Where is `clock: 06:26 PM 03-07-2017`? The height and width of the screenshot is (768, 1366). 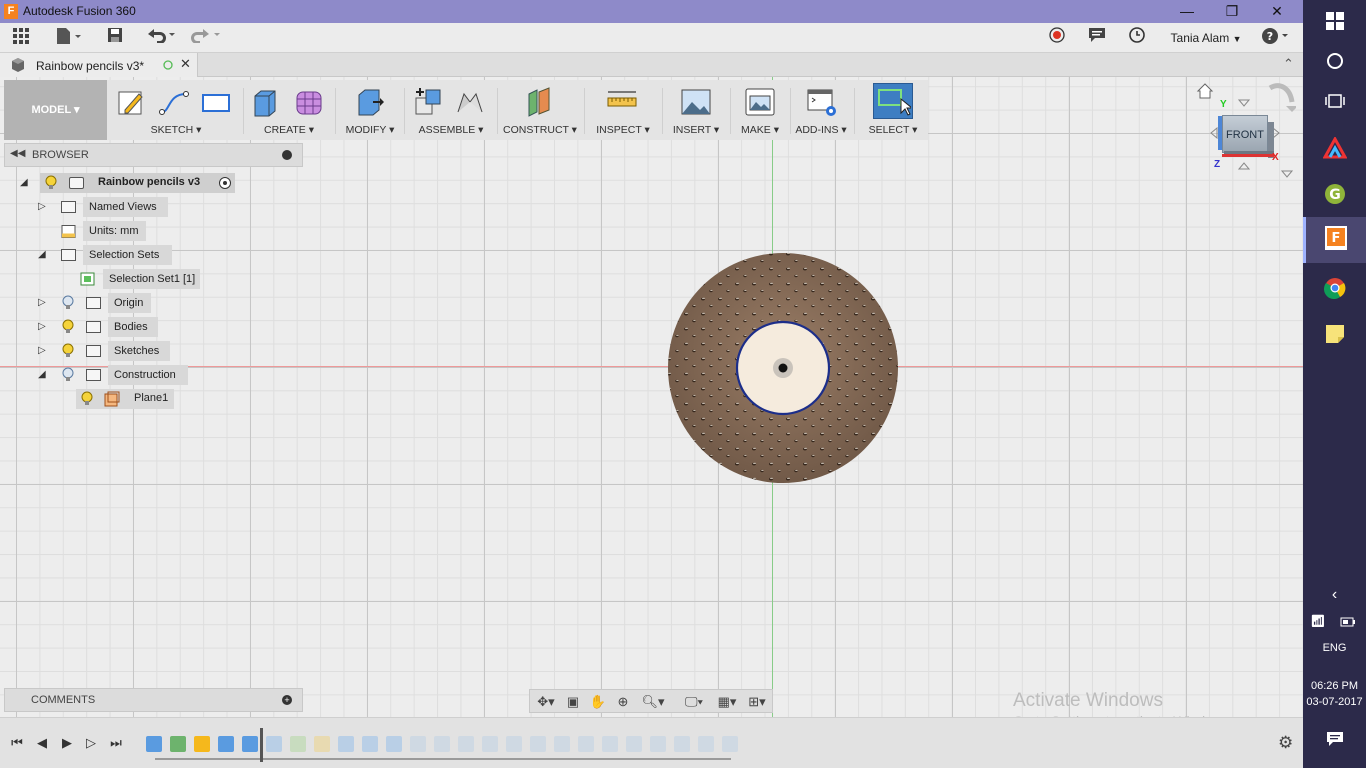
clock: 06:26 PM 03-07-2017 is located at coordinates (1334, 694).